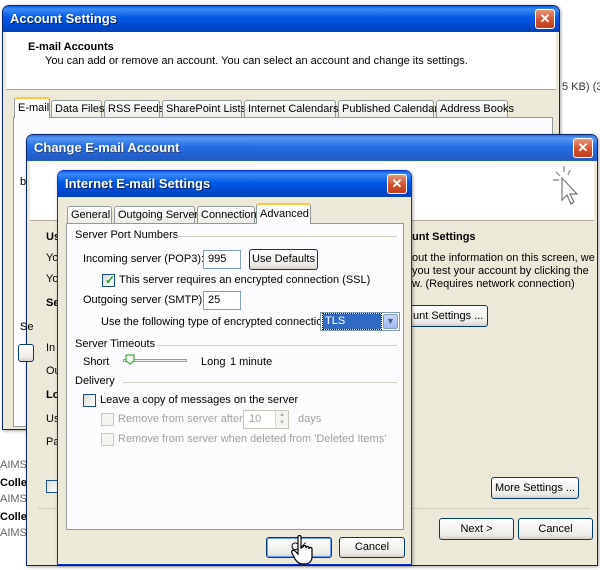  I want to click on delivery-divider, so click(260, 382).